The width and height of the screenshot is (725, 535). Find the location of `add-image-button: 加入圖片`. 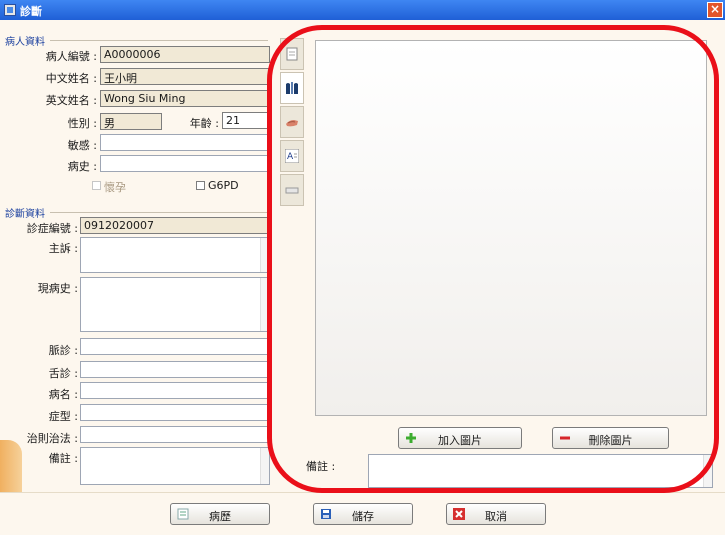

add-image-button: 加入圖片 is located at coordinates (460, 438).